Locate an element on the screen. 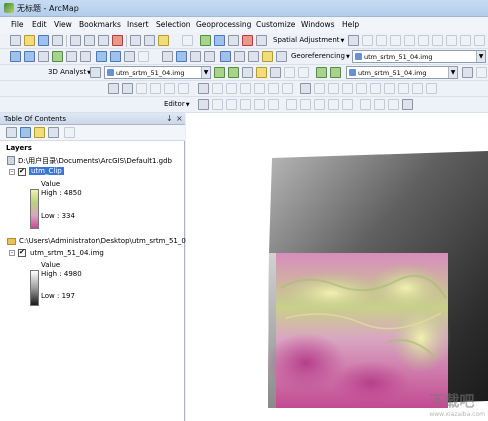 This screenshot has height=421, width=488. editor-close-icon is located at coordinates (407, 104).